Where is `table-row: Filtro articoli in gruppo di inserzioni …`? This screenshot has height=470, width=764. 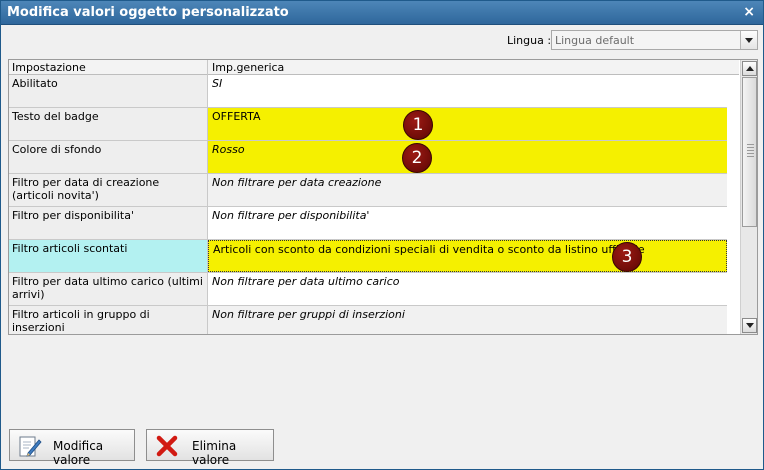 table-row: Filtro articoli in gruppo di inserzioni … is located at coordinates (368, 320).